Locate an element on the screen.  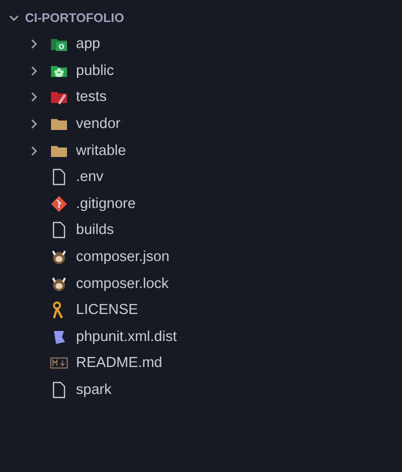
folder-item: writable is located at coordinates (101, 150).